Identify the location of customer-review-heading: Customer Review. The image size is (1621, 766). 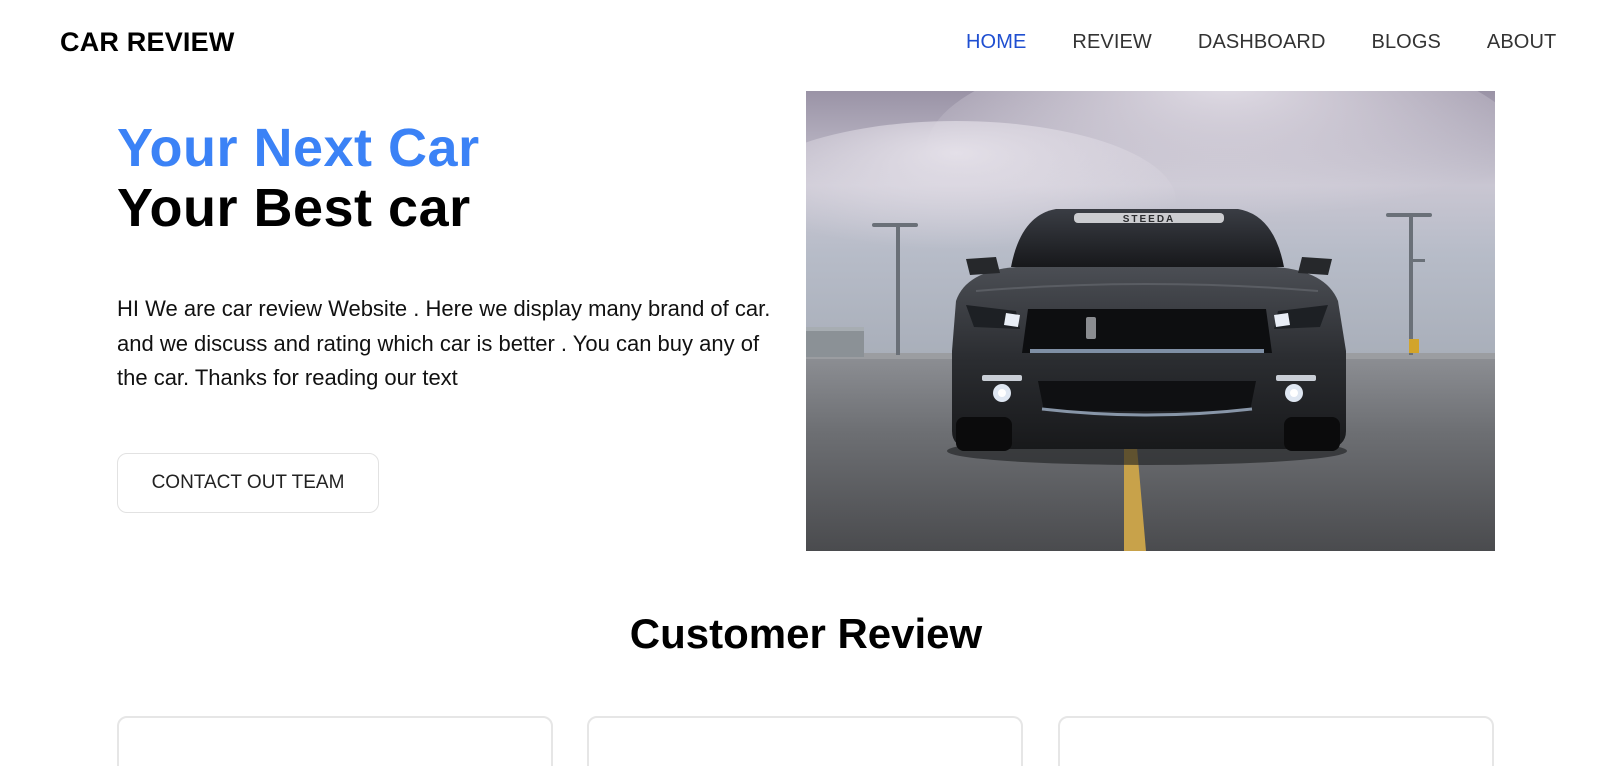
(806, 633).